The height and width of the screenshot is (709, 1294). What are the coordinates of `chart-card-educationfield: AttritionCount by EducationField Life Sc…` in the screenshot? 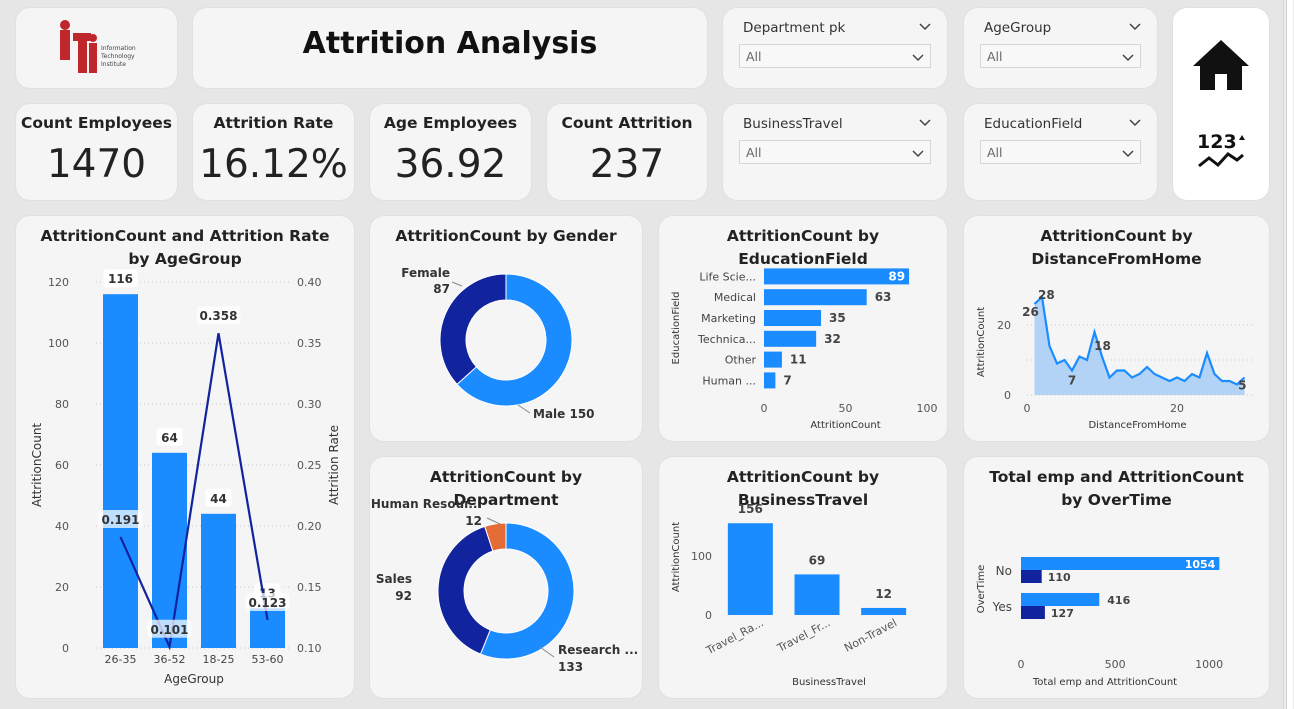 It's located at (803, 328).